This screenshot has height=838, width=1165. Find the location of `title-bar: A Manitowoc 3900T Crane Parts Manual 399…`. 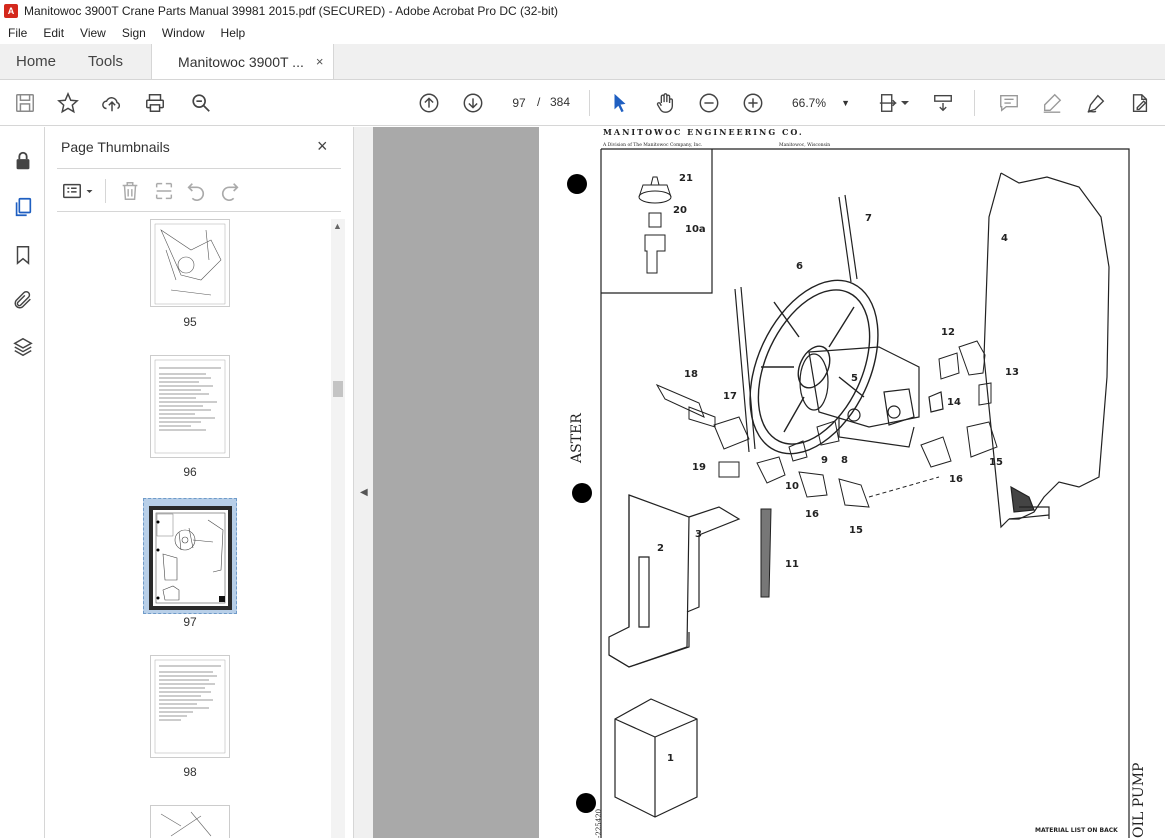

title-bar: A Manitowoc 3900T Crane Parts Manual 399… is located at coordinates (582, 11).